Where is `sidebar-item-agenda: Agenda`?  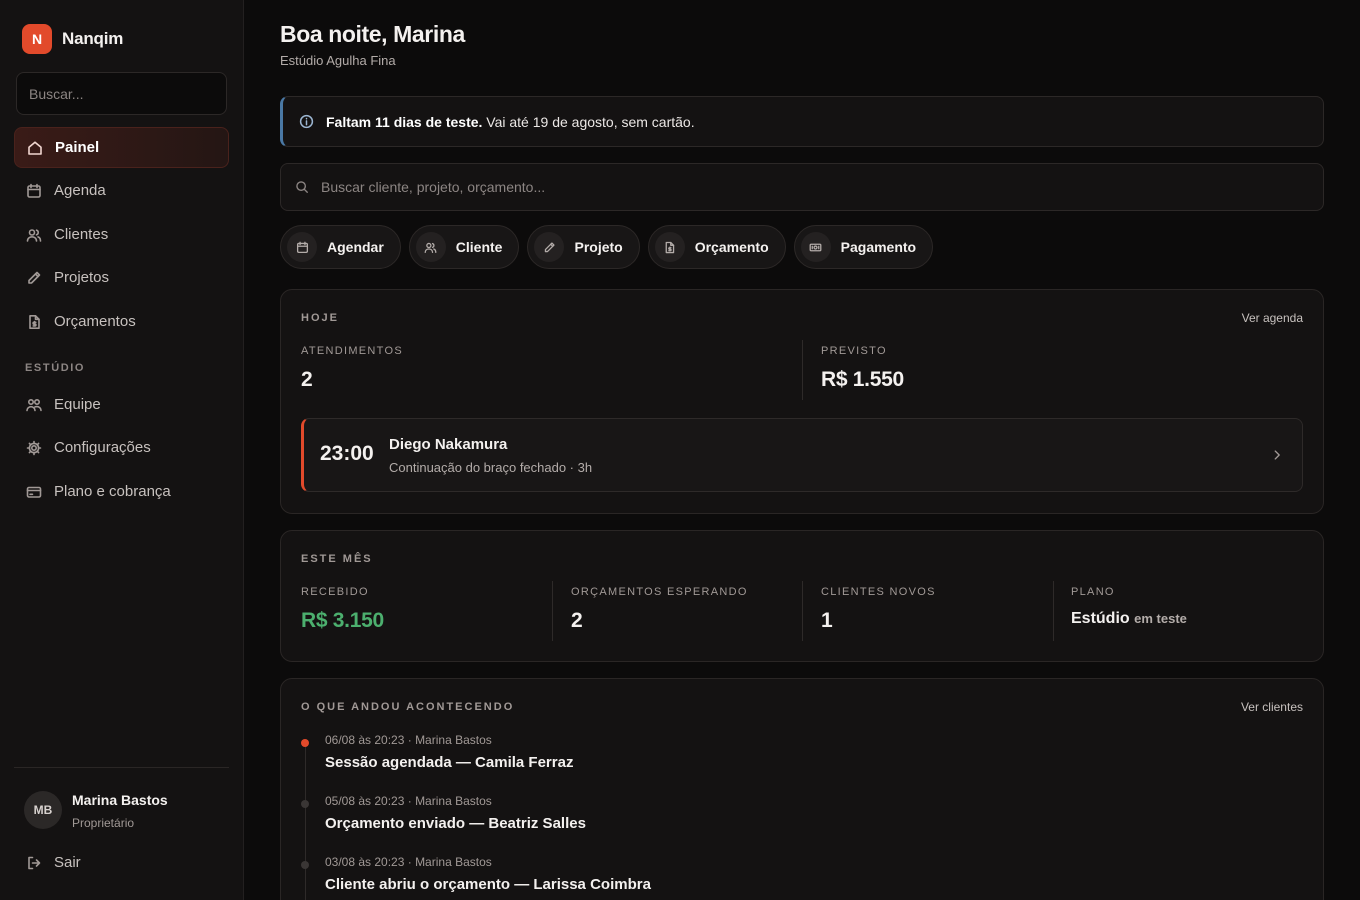
sidebar-item-agenda: Agenda is located at coordinates (121, 190).